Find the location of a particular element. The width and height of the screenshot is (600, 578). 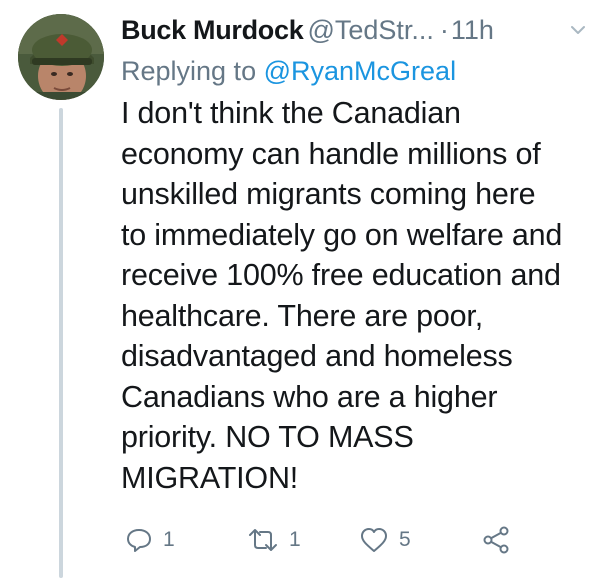

tweet-text-line: economy can handle millions of is located at coordinates (331, 153).